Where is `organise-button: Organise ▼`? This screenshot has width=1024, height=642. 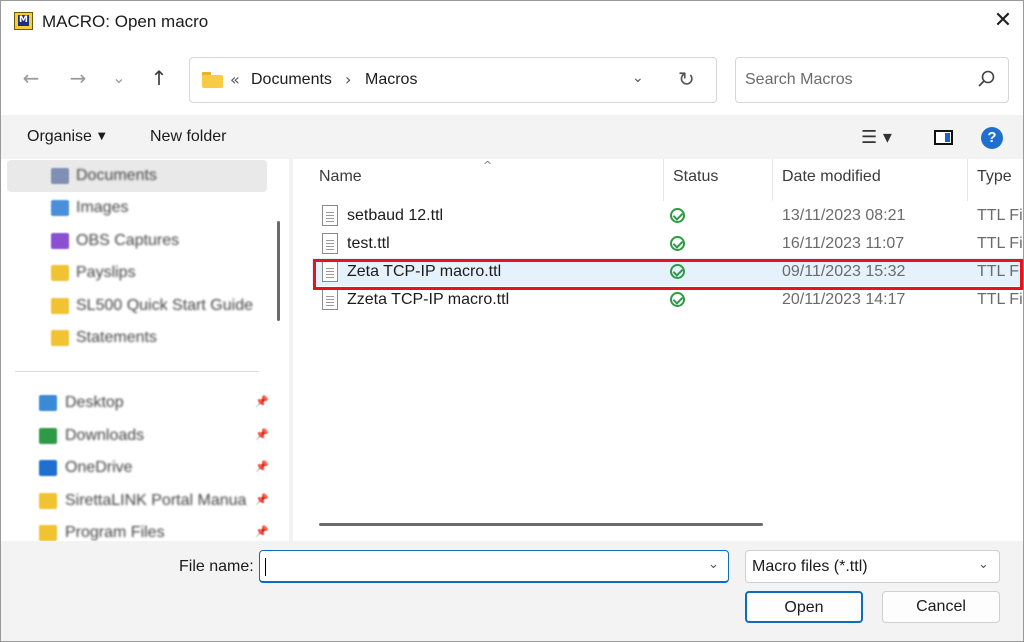
organise-button: Organise ▼ is located at coordinates (66, 137).